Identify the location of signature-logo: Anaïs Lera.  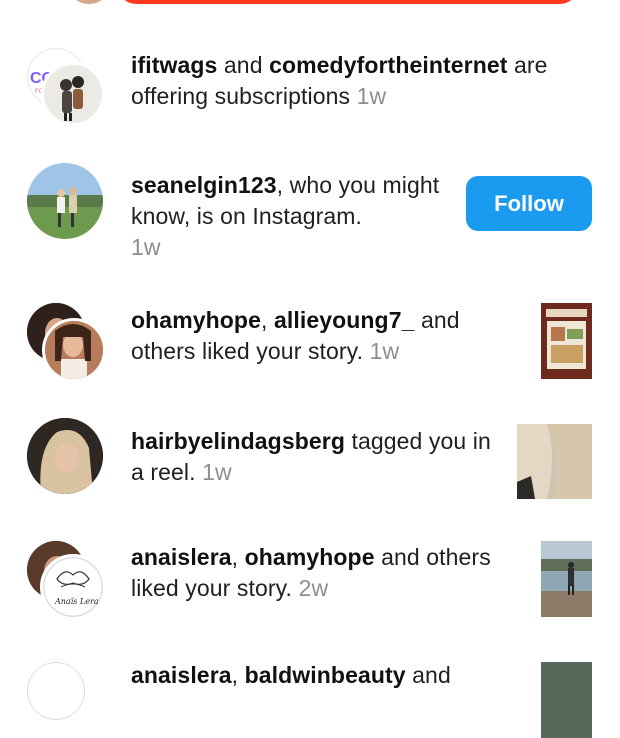
(73, 587).